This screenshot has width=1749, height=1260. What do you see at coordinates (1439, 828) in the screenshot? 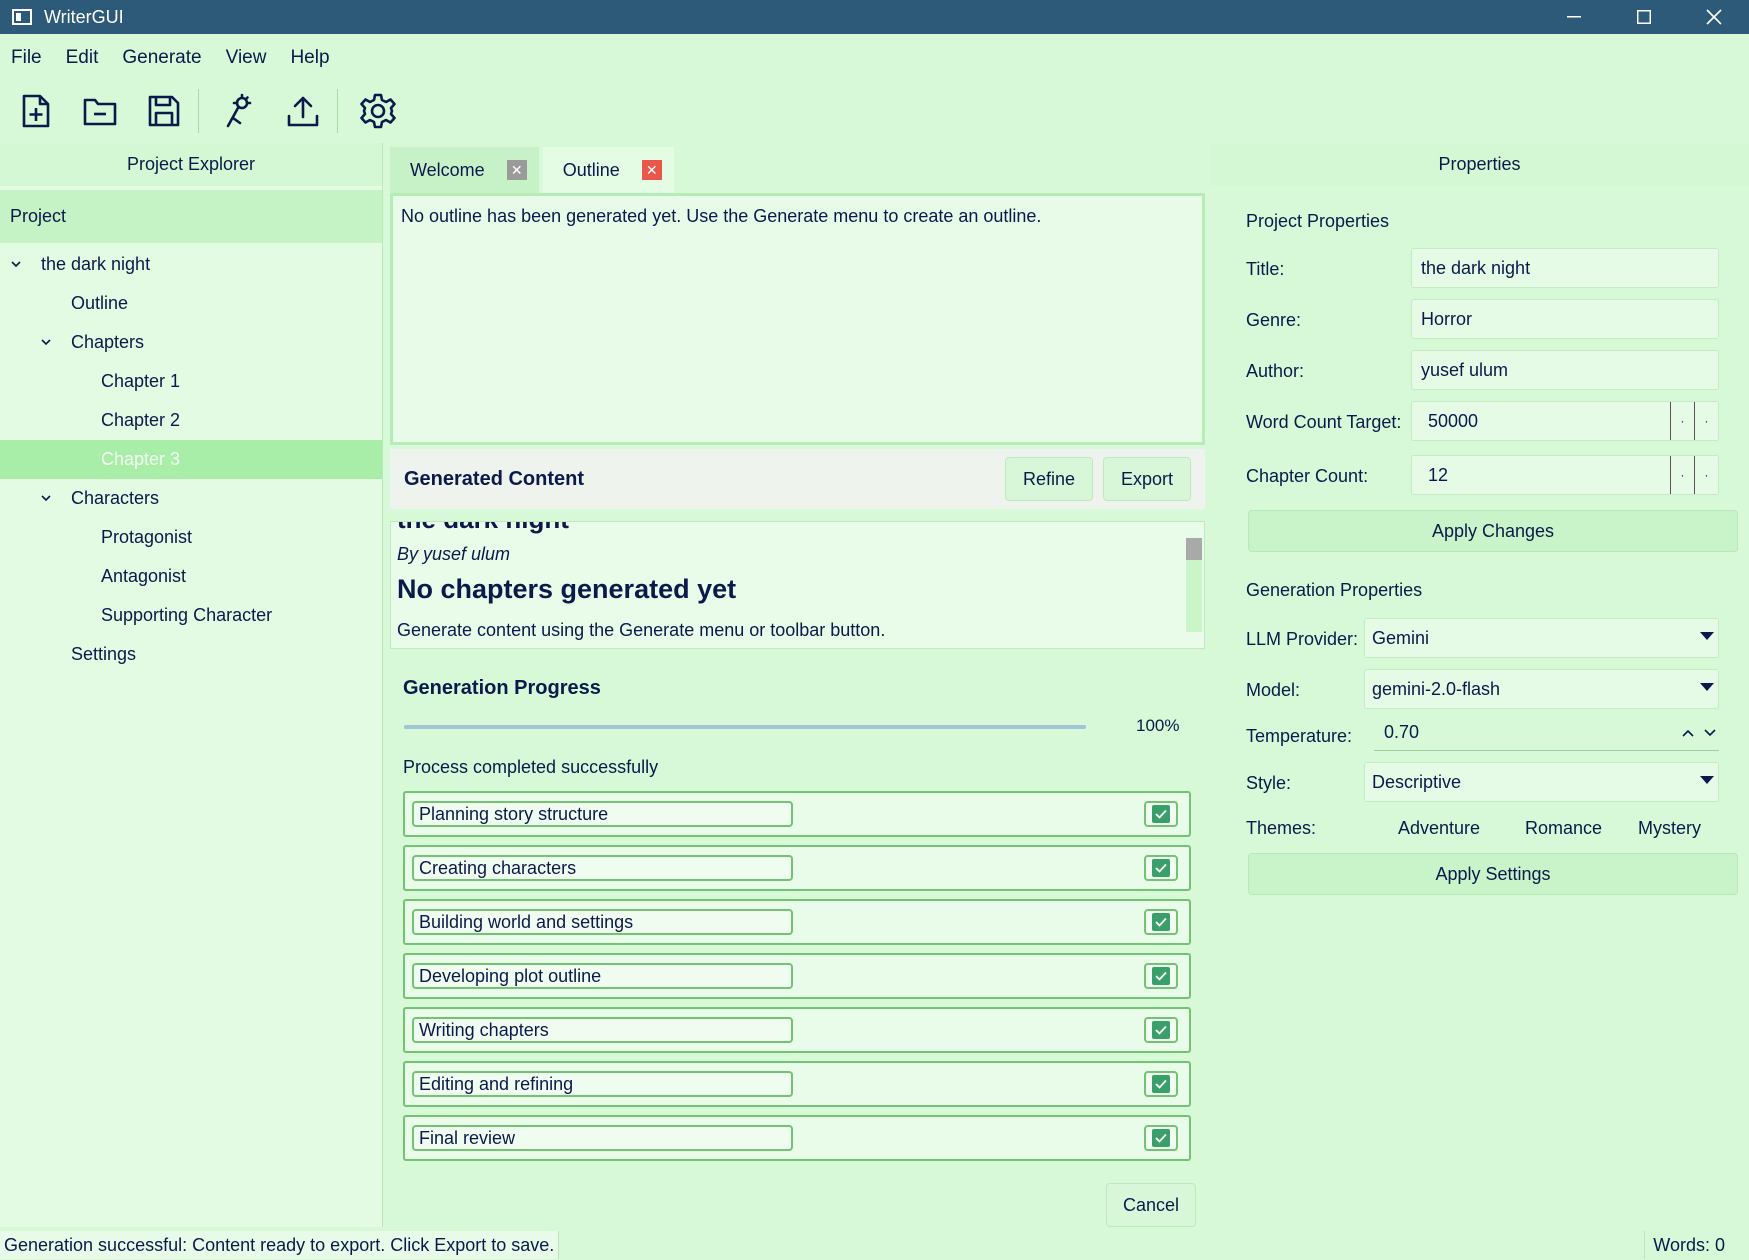
I see `theme-label: Adventure` at bounding box center [1439, 828].